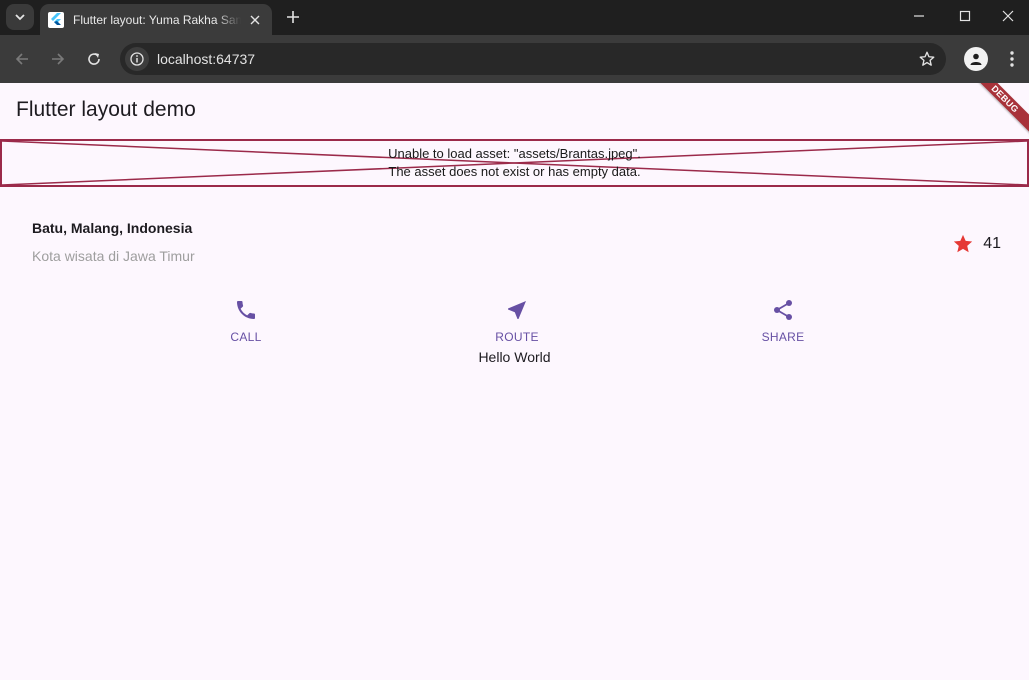 The height and width of the screenshot is (680, 1029). I want to click on browser-menu-button, so click(1012, 59).